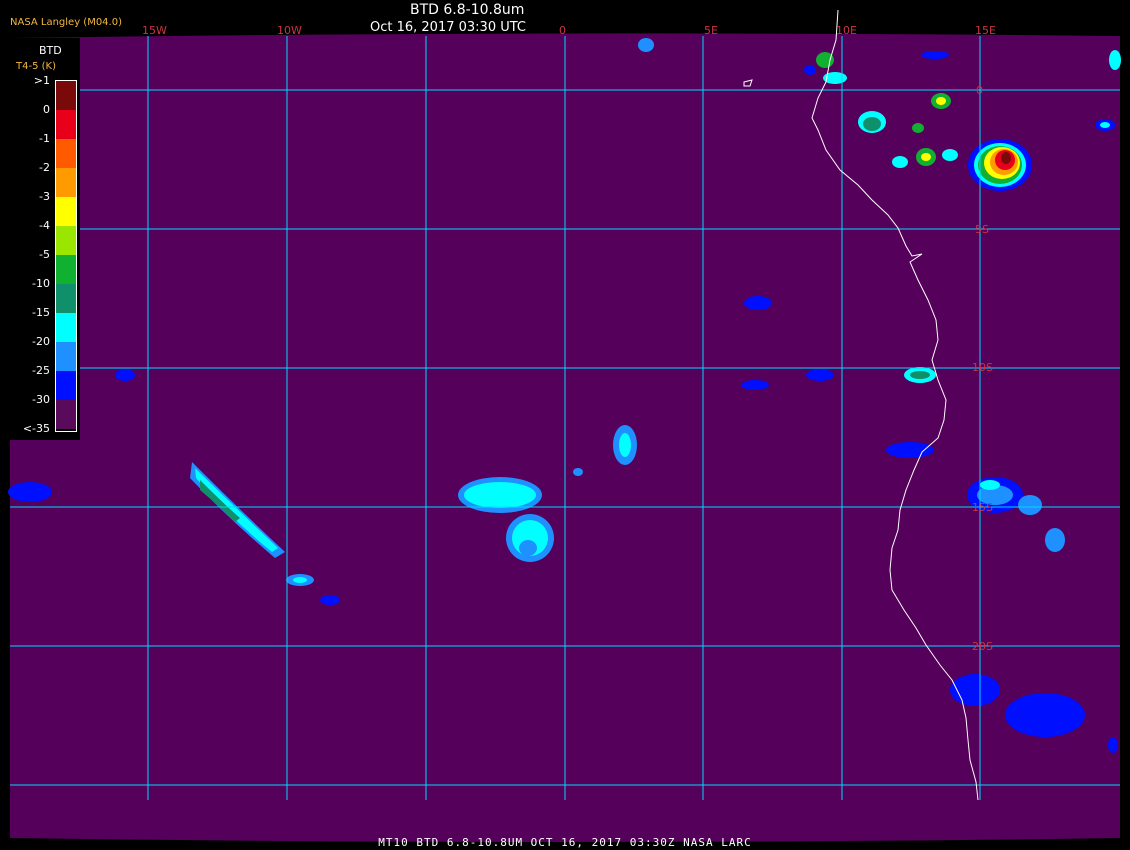 The width and height of the screenshot is (1130, 850). What do you see at coordinates (982, 367) in the screenshot?
I see `lat-label-10s: 10S` at bounding box center [982, 367].